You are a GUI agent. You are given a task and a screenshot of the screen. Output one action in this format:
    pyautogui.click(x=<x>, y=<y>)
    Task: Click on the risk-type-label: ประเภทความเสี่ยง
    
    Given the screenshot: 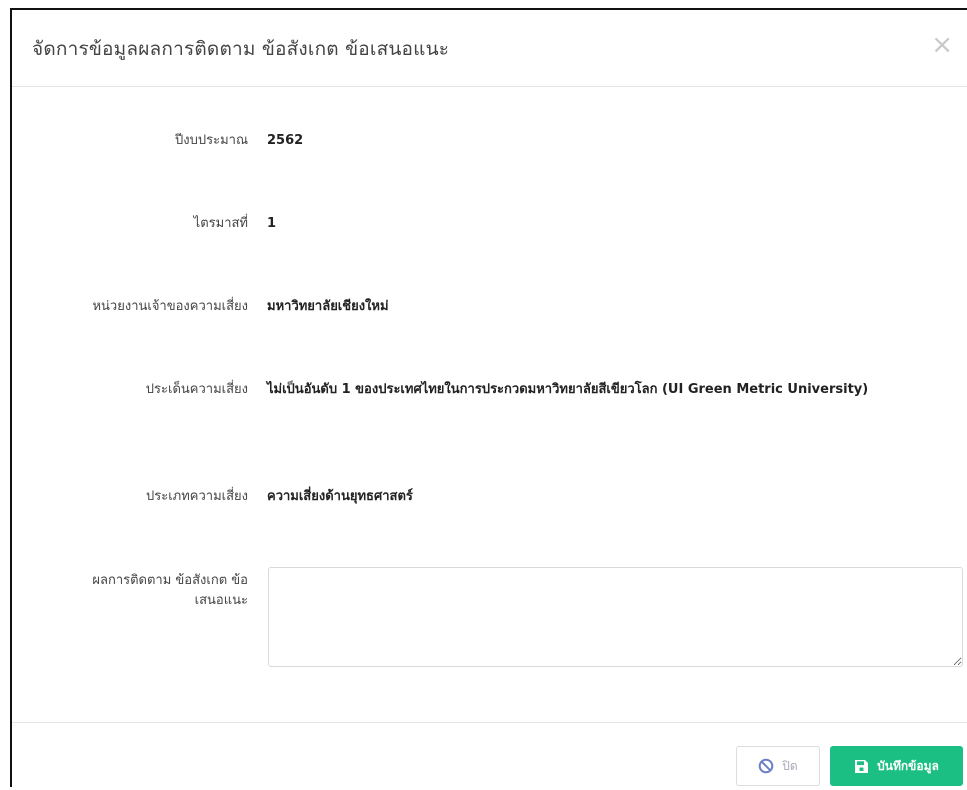 What is the action you would take?
    pyautogui.click(x=196, y=496)
    